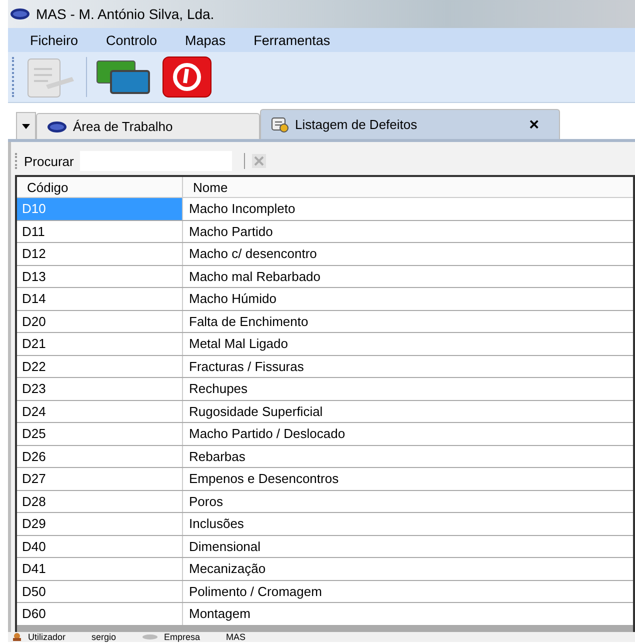  What do you see at coordinates (225, 547) in the screenshot?
I see `table-cell-text: Dimensional` at bounding box center [225, 547].